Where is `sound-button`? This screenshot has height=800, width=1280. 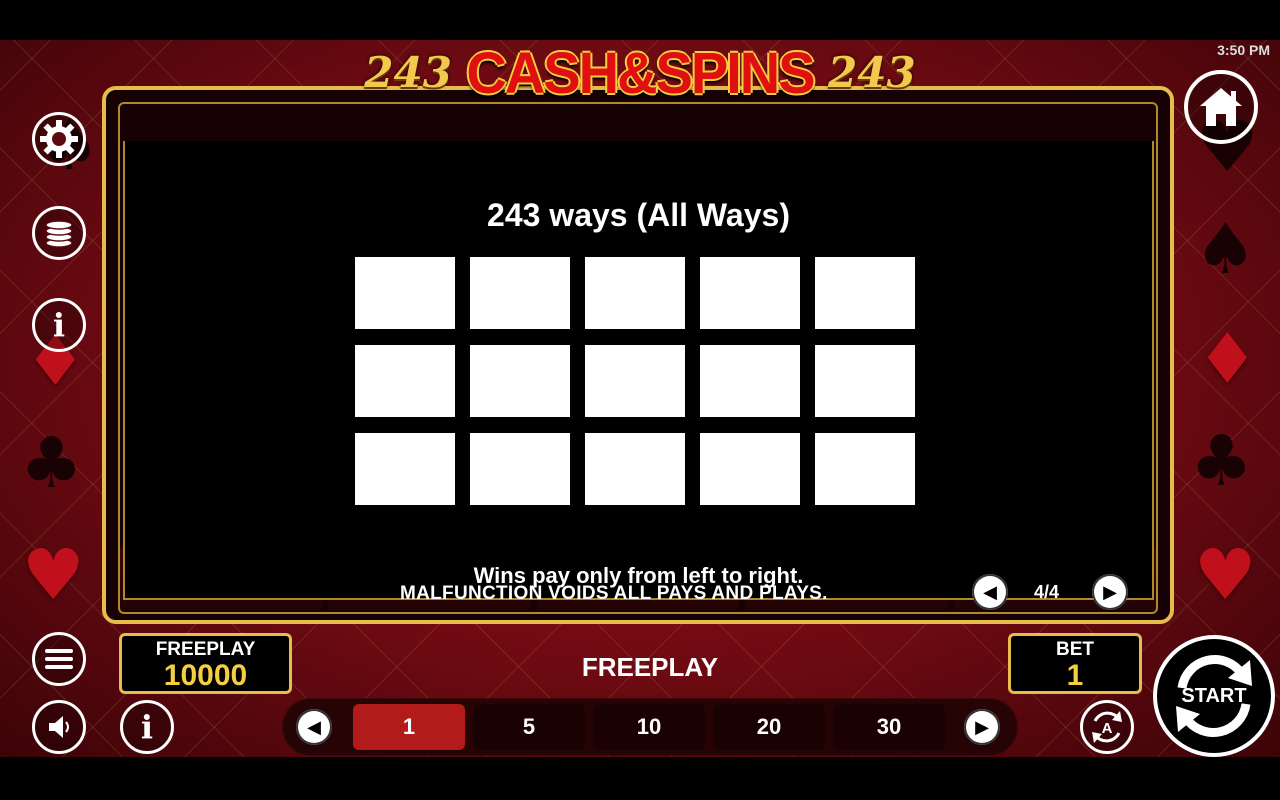
sound-button is located at coordinates (59, 727).